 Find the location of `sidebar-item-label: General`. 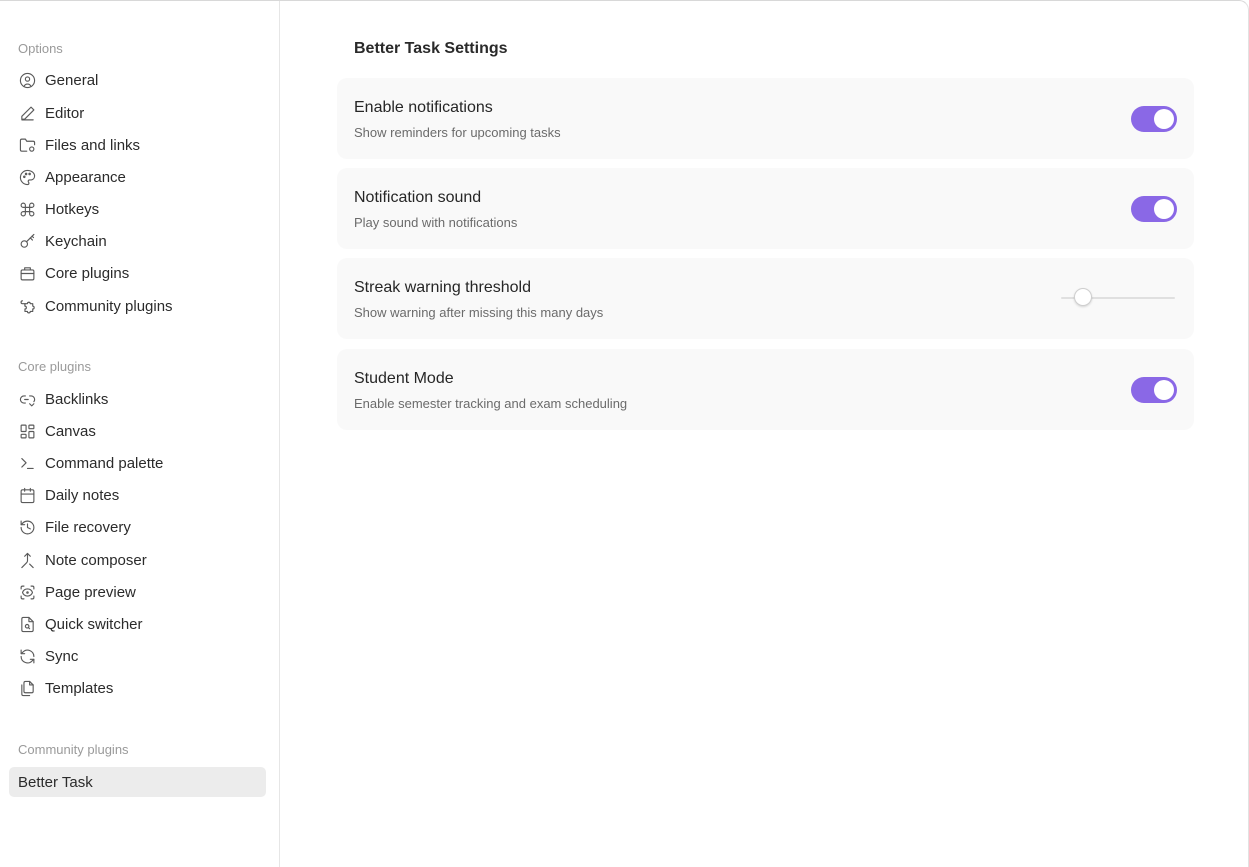

sidebar-item-label: General is located at coordinates (72, 80).